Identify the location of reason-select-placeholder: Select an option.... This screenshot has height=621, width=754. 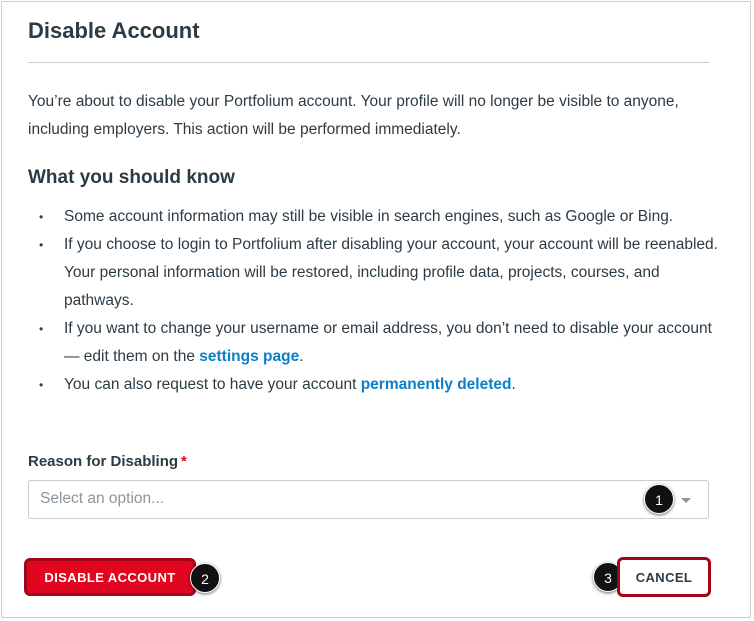
(102, 498).